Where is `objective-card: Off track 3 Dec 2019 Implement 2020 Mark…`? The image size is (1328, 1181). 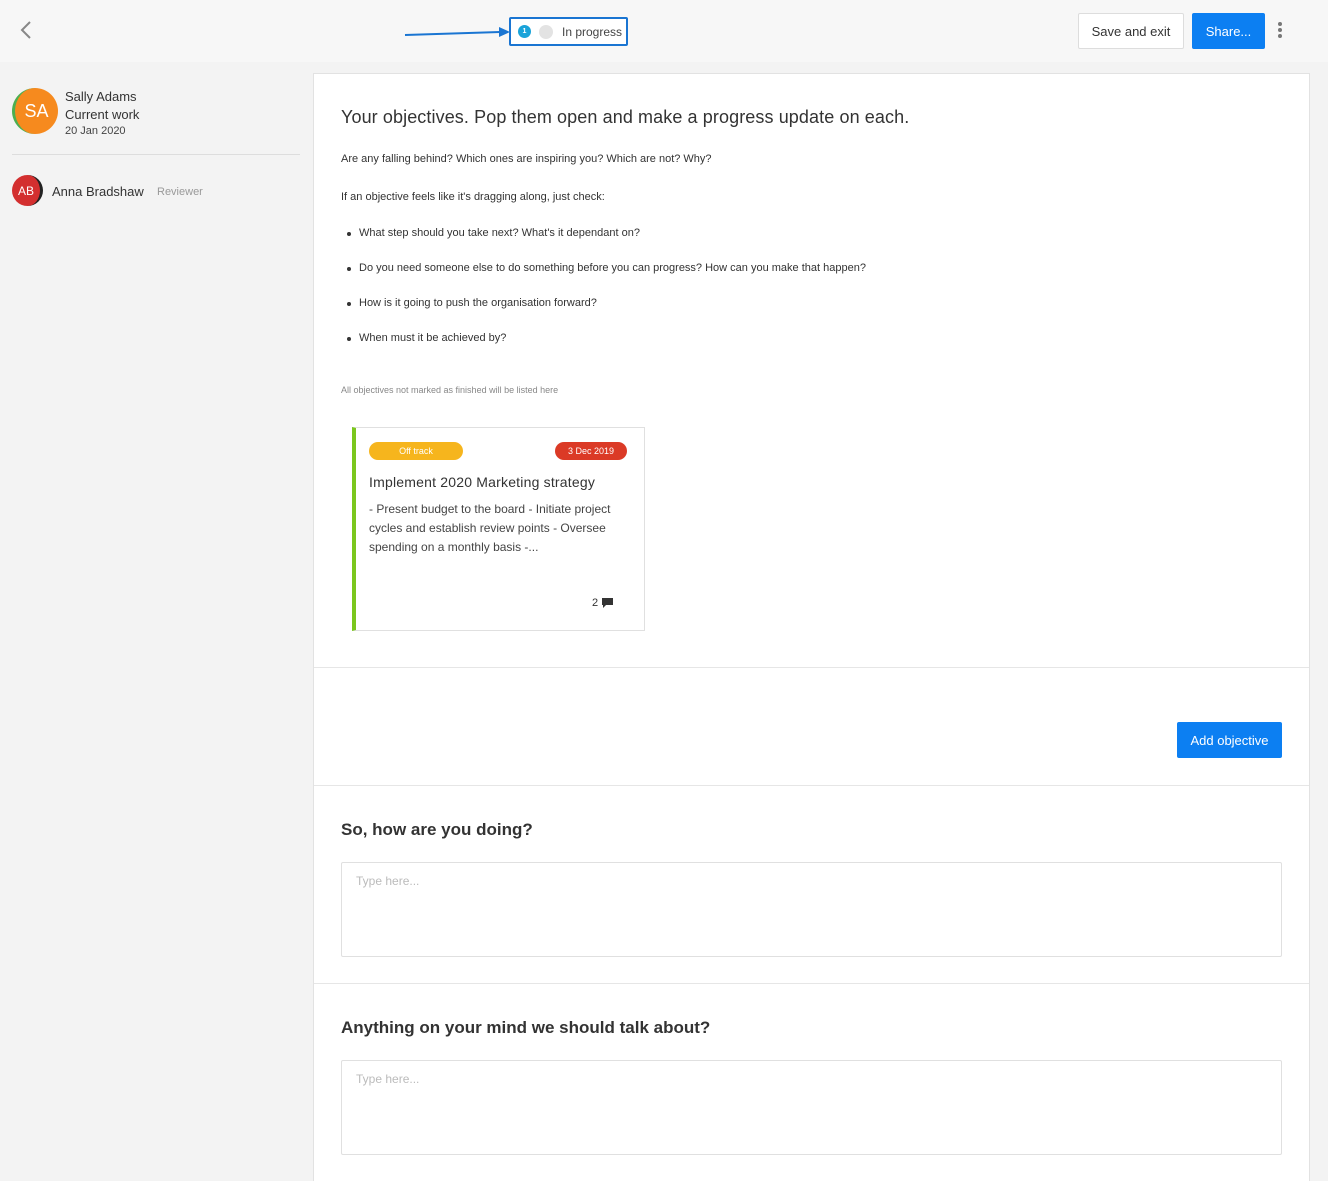
objective-card: Off track 3 Dec 2019 Implement 2020 Mark… is located at coordinates (498, 529).